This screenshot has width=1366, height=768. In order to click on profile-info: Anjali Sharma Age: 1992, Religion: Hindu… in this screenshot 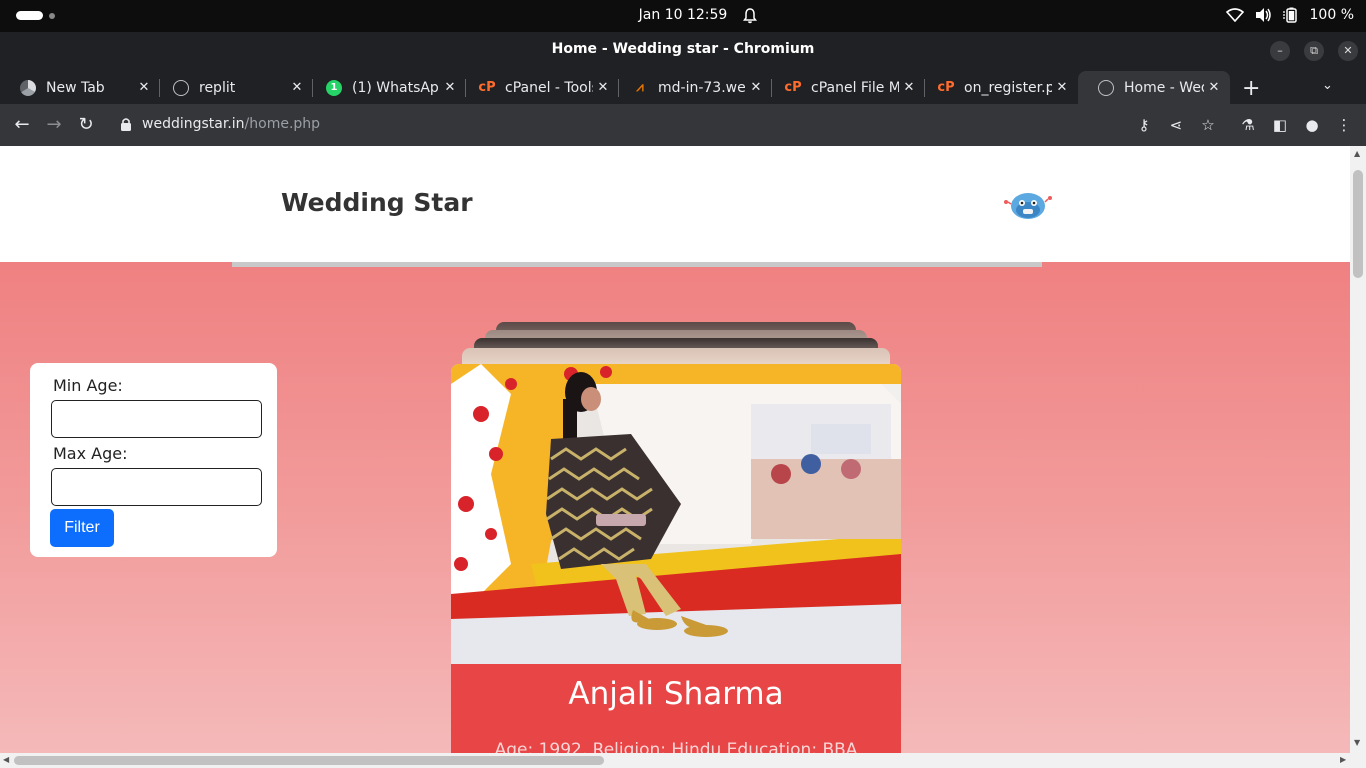, I will do `click(676, 708)`.